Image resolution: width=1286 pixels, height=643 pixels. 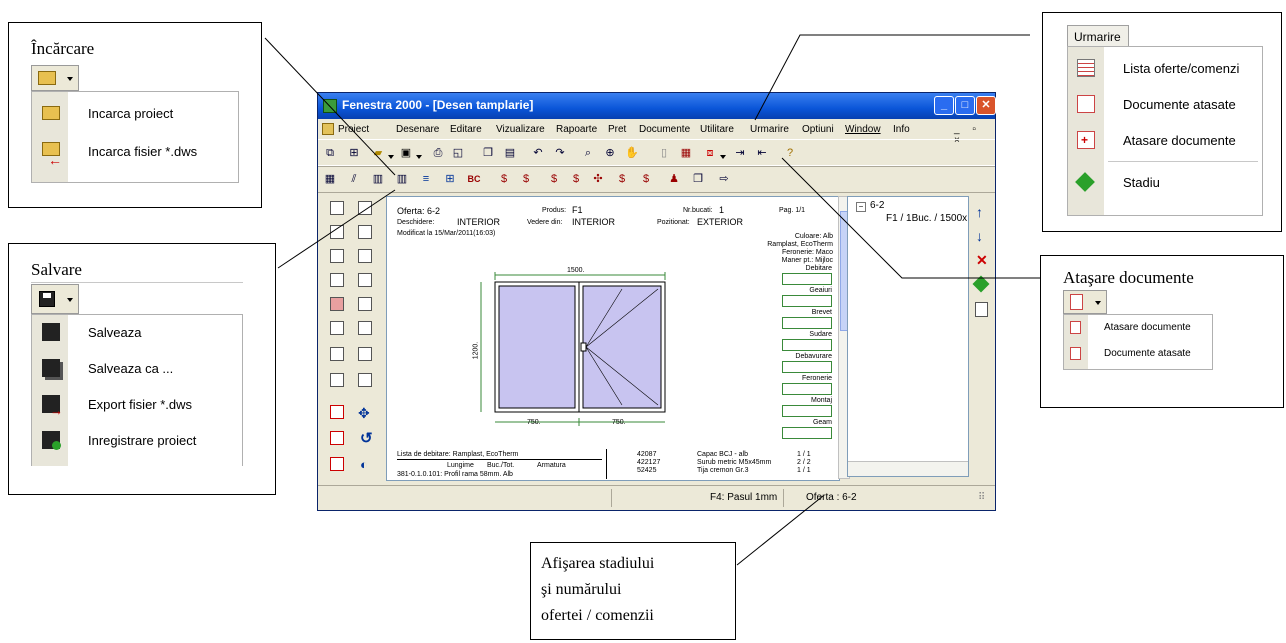 What do you see at coordinates (1075, 353) in the screenshot?
I see `attached-doc-small-icon` at bounding box center [1075, 353].